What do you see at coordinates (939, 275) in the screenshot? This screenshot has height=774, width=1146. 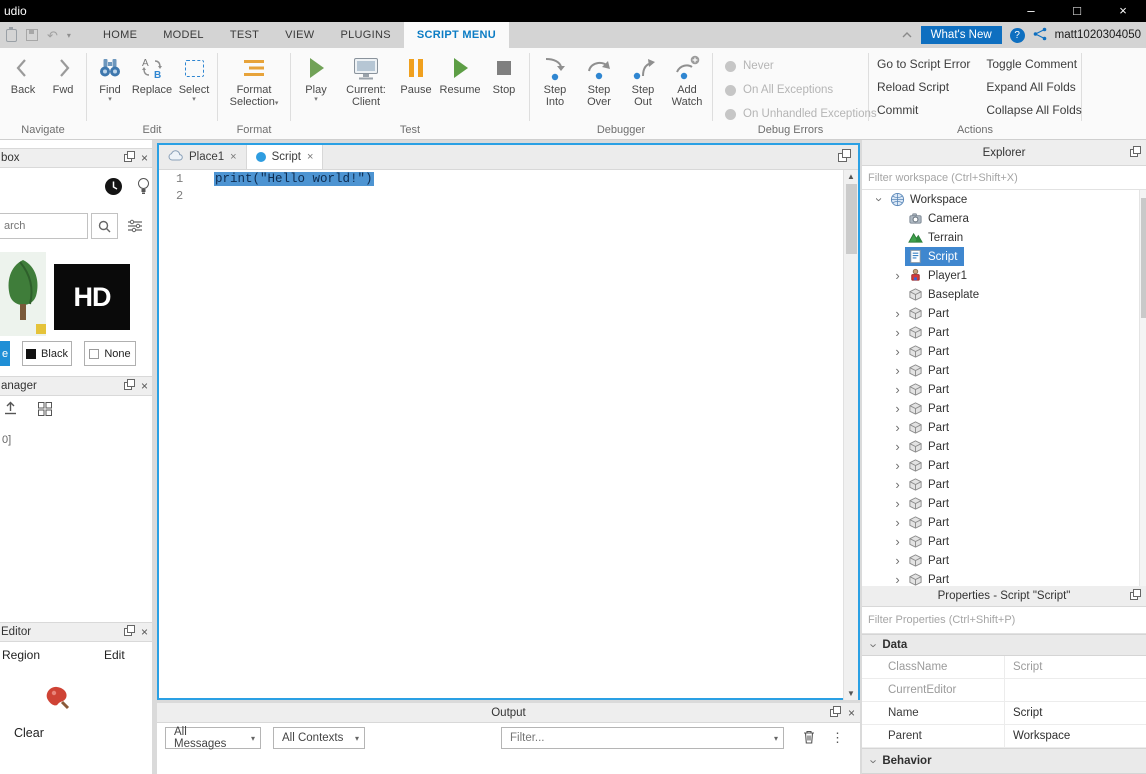 I see `tree-item-content: Player1` at bounding box center [939, 275].